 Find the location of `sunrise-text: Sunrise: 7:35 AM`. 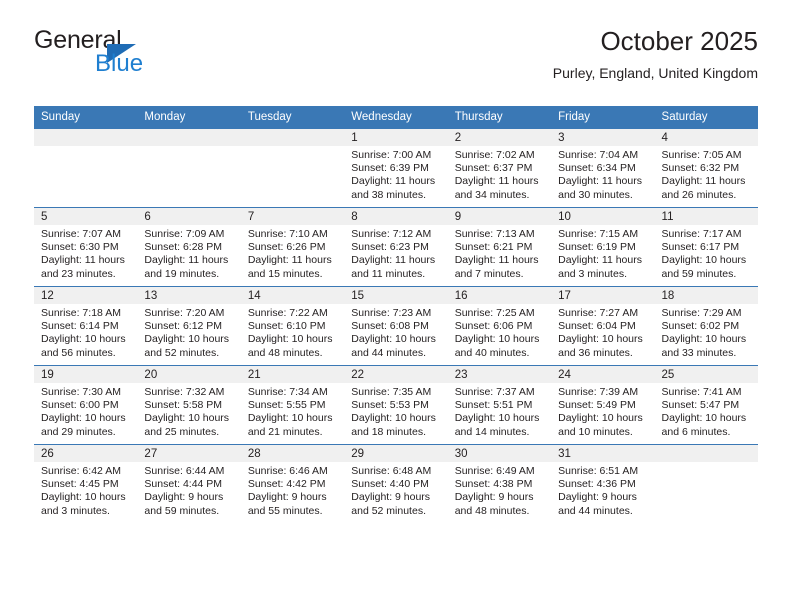

sunrise-text: Sunrise: 7:35 AM is located at coordinates (391, 392).